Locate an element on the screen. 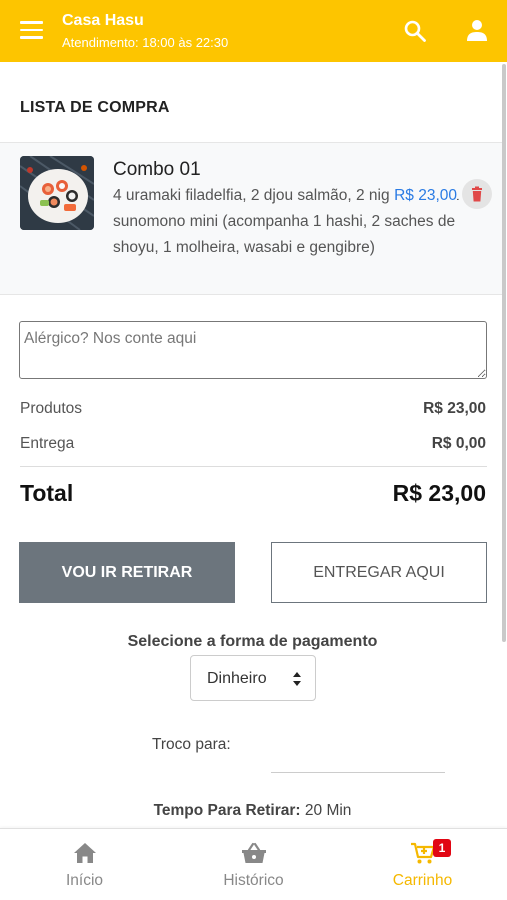 The image size is (507, 900). trash-icon is located at coordinates (477, 194).